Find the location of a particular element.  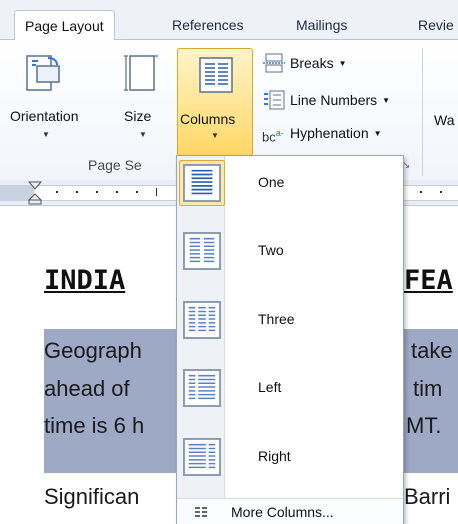

indent-marker-icon is located at coordinates (35, 193).